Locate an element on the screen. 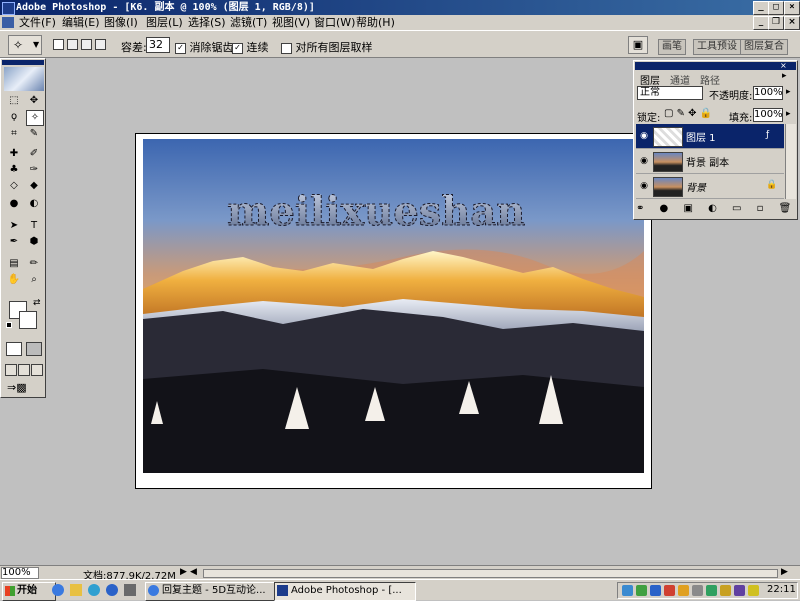  folder-quicklaunch-icon is located at coordinates (76, 590).